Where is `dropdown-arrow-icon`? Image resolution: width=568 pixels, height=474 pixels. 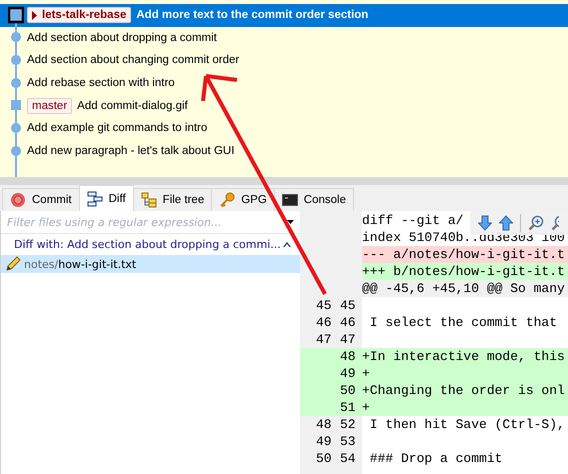
dropdown-arrow-icon is located at coordinates (290, 222).